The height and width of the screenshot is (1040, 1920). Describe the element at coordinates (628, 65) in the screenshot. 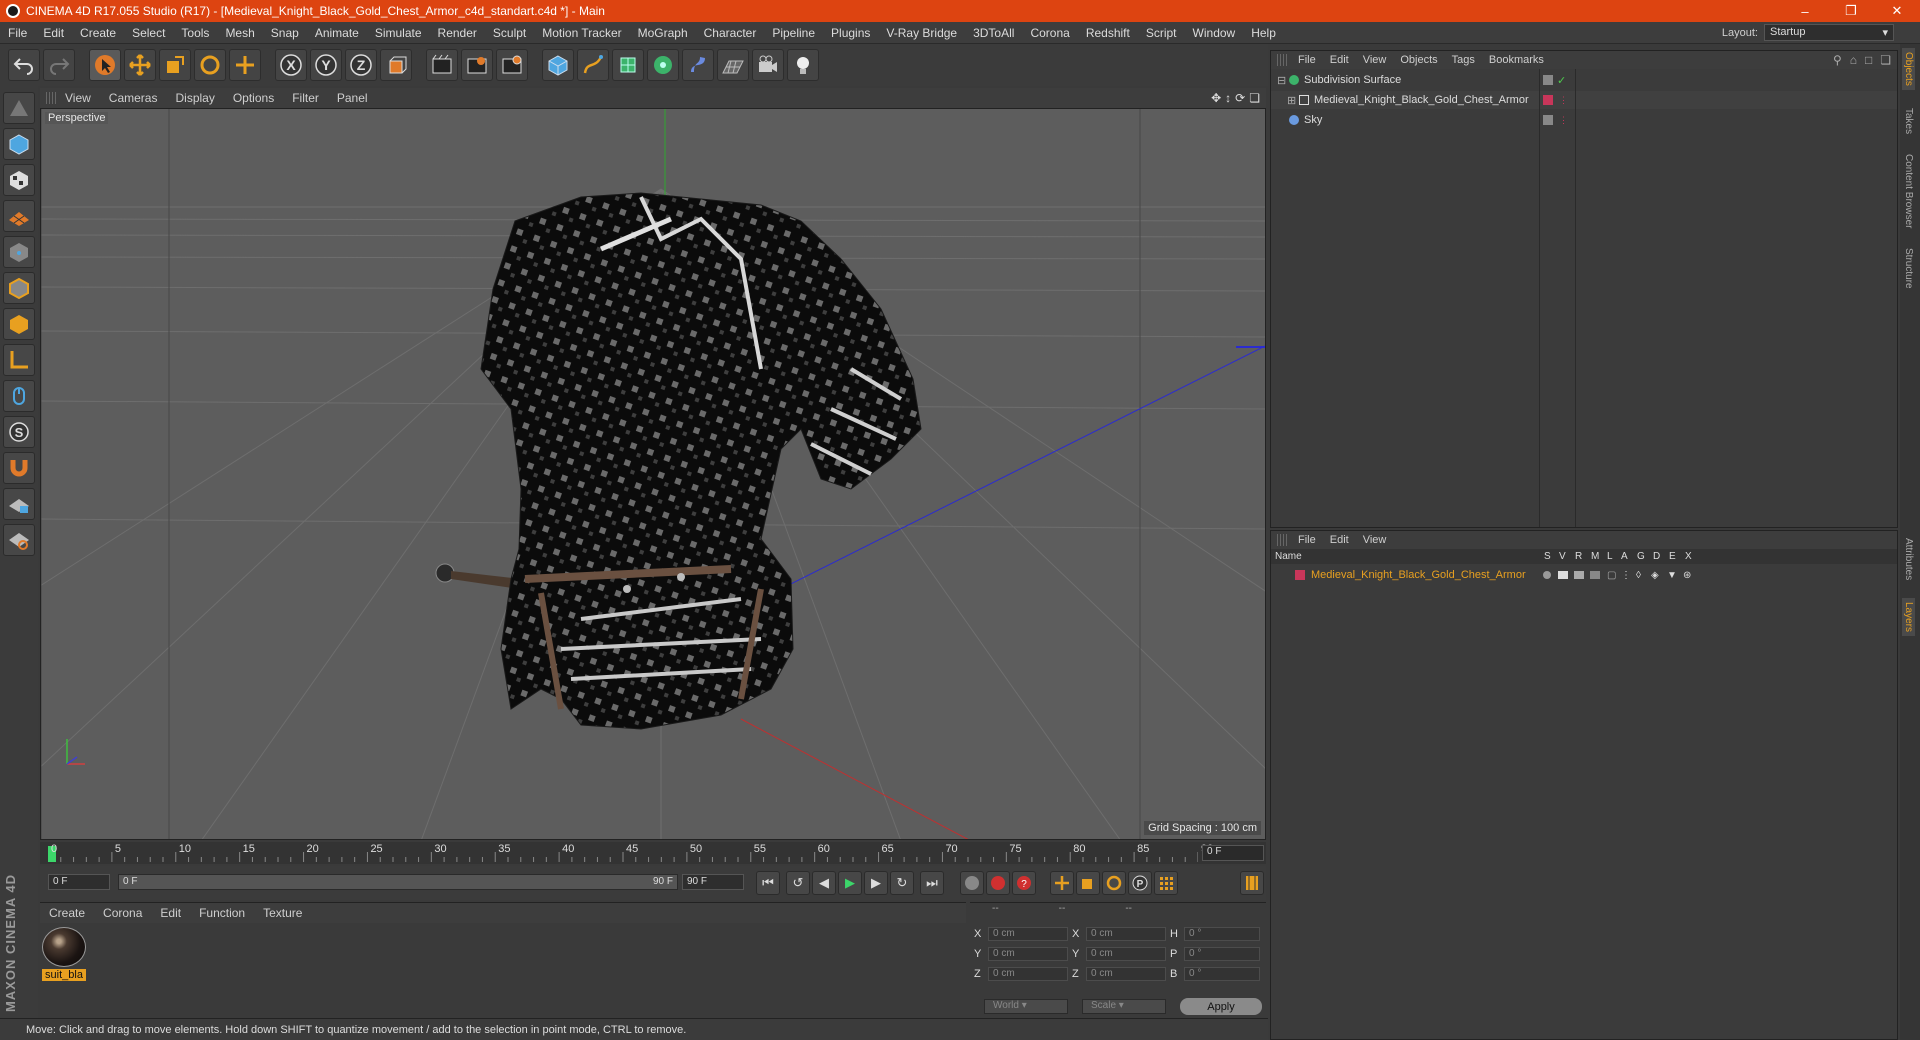

I see `subdivision-surface-button` at that location.